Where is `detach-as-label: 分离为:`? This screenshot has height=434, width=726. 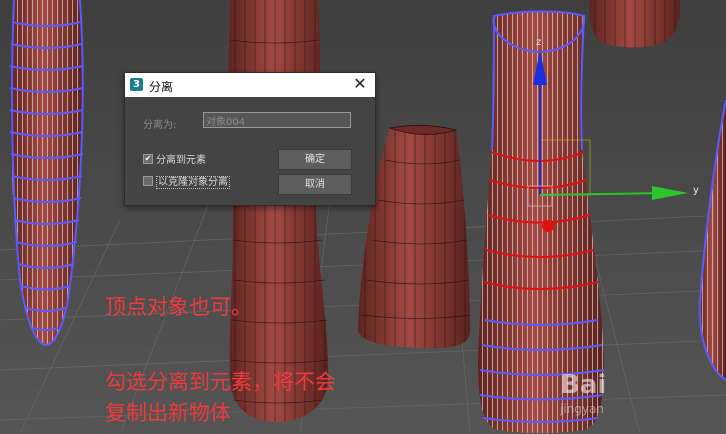
detach-as-label: 分离为: is located at coordinates (160, 125).